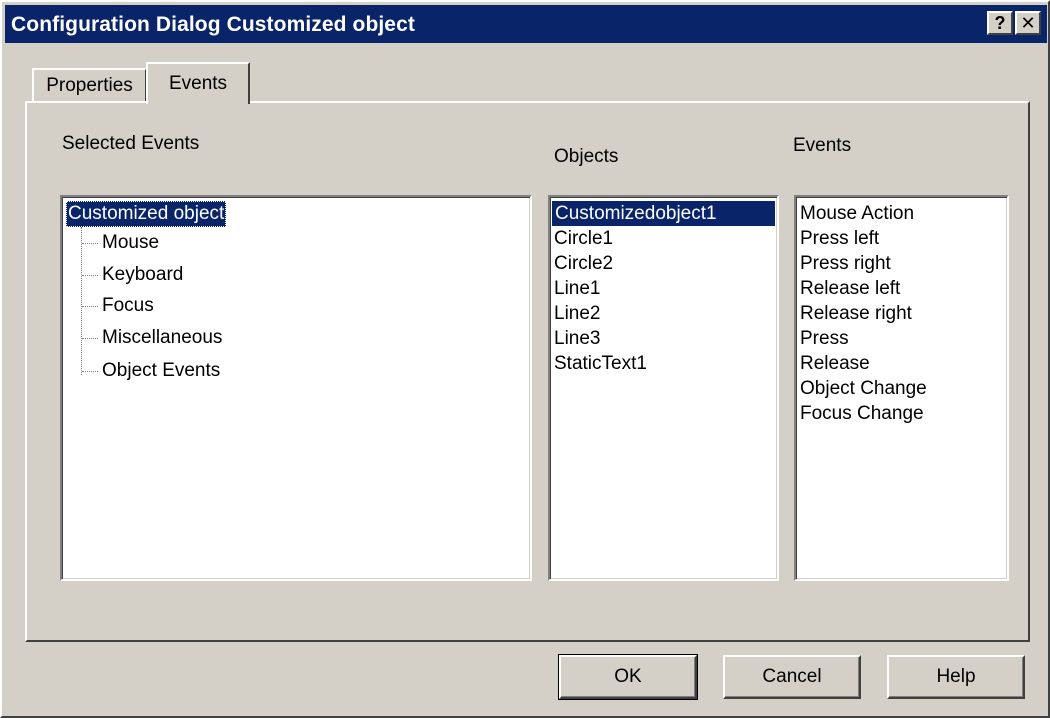  Describe the element at coordinates (81, 301) in the screenshot. I see `tree-connector` at that location.